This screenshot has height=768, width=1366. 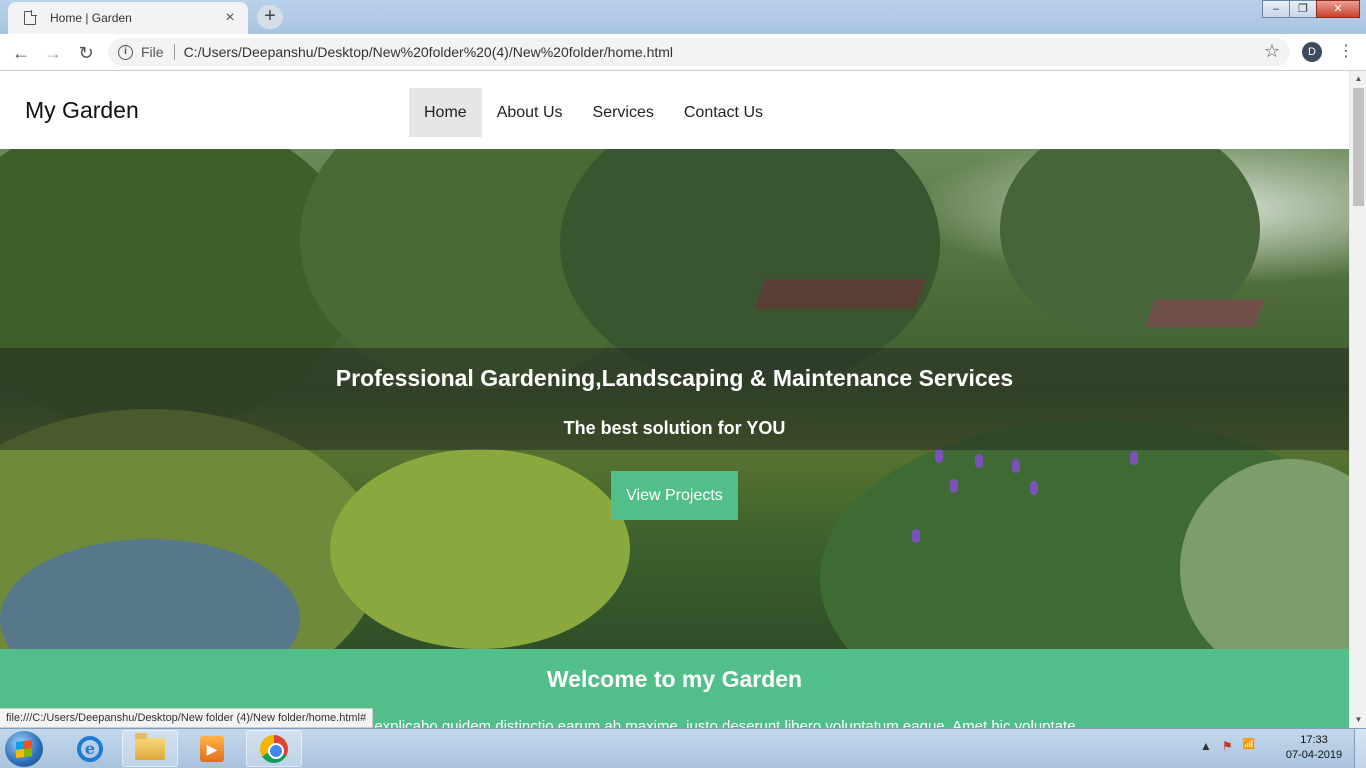 What do you see at coordinates (445, 112) in the screenshot?
I see `nav-home: Home` at bounding box center [445, 112].